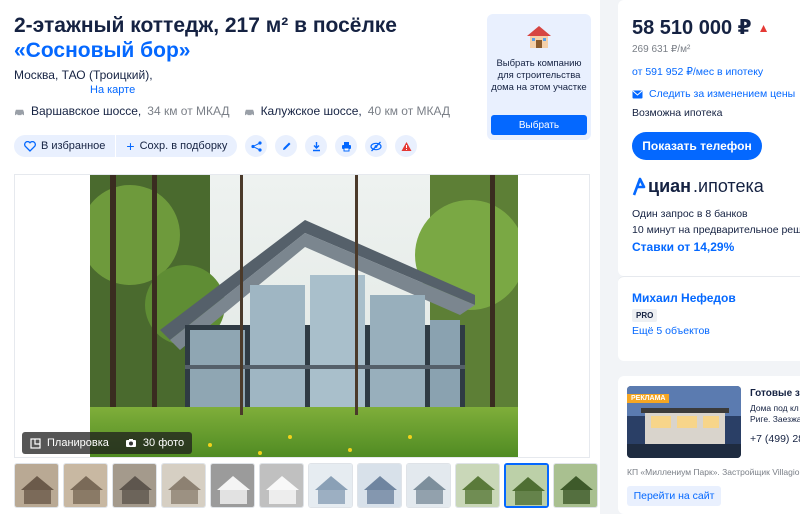  I want to click on choose-button: Выбрать, so click(539, 125).